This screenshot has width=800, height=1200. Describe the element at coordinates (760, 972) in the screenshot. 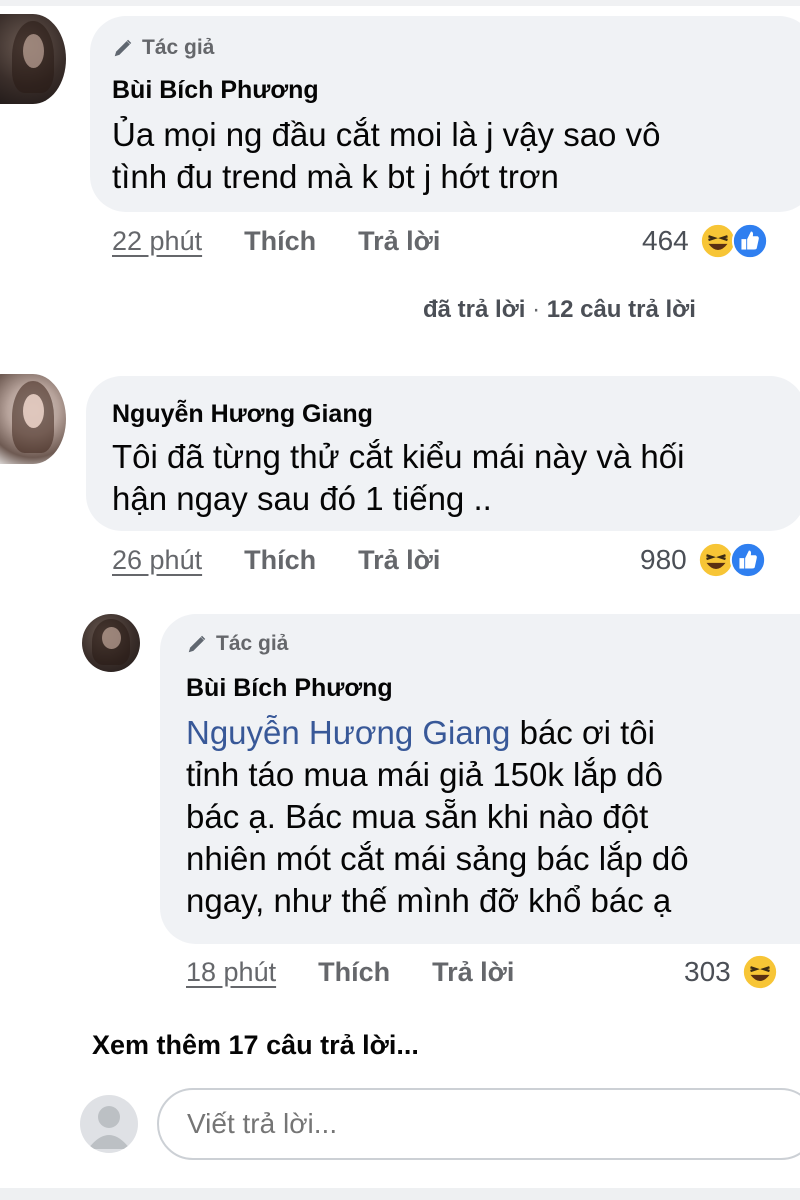

I see `haha-reaction-icon` at that location.